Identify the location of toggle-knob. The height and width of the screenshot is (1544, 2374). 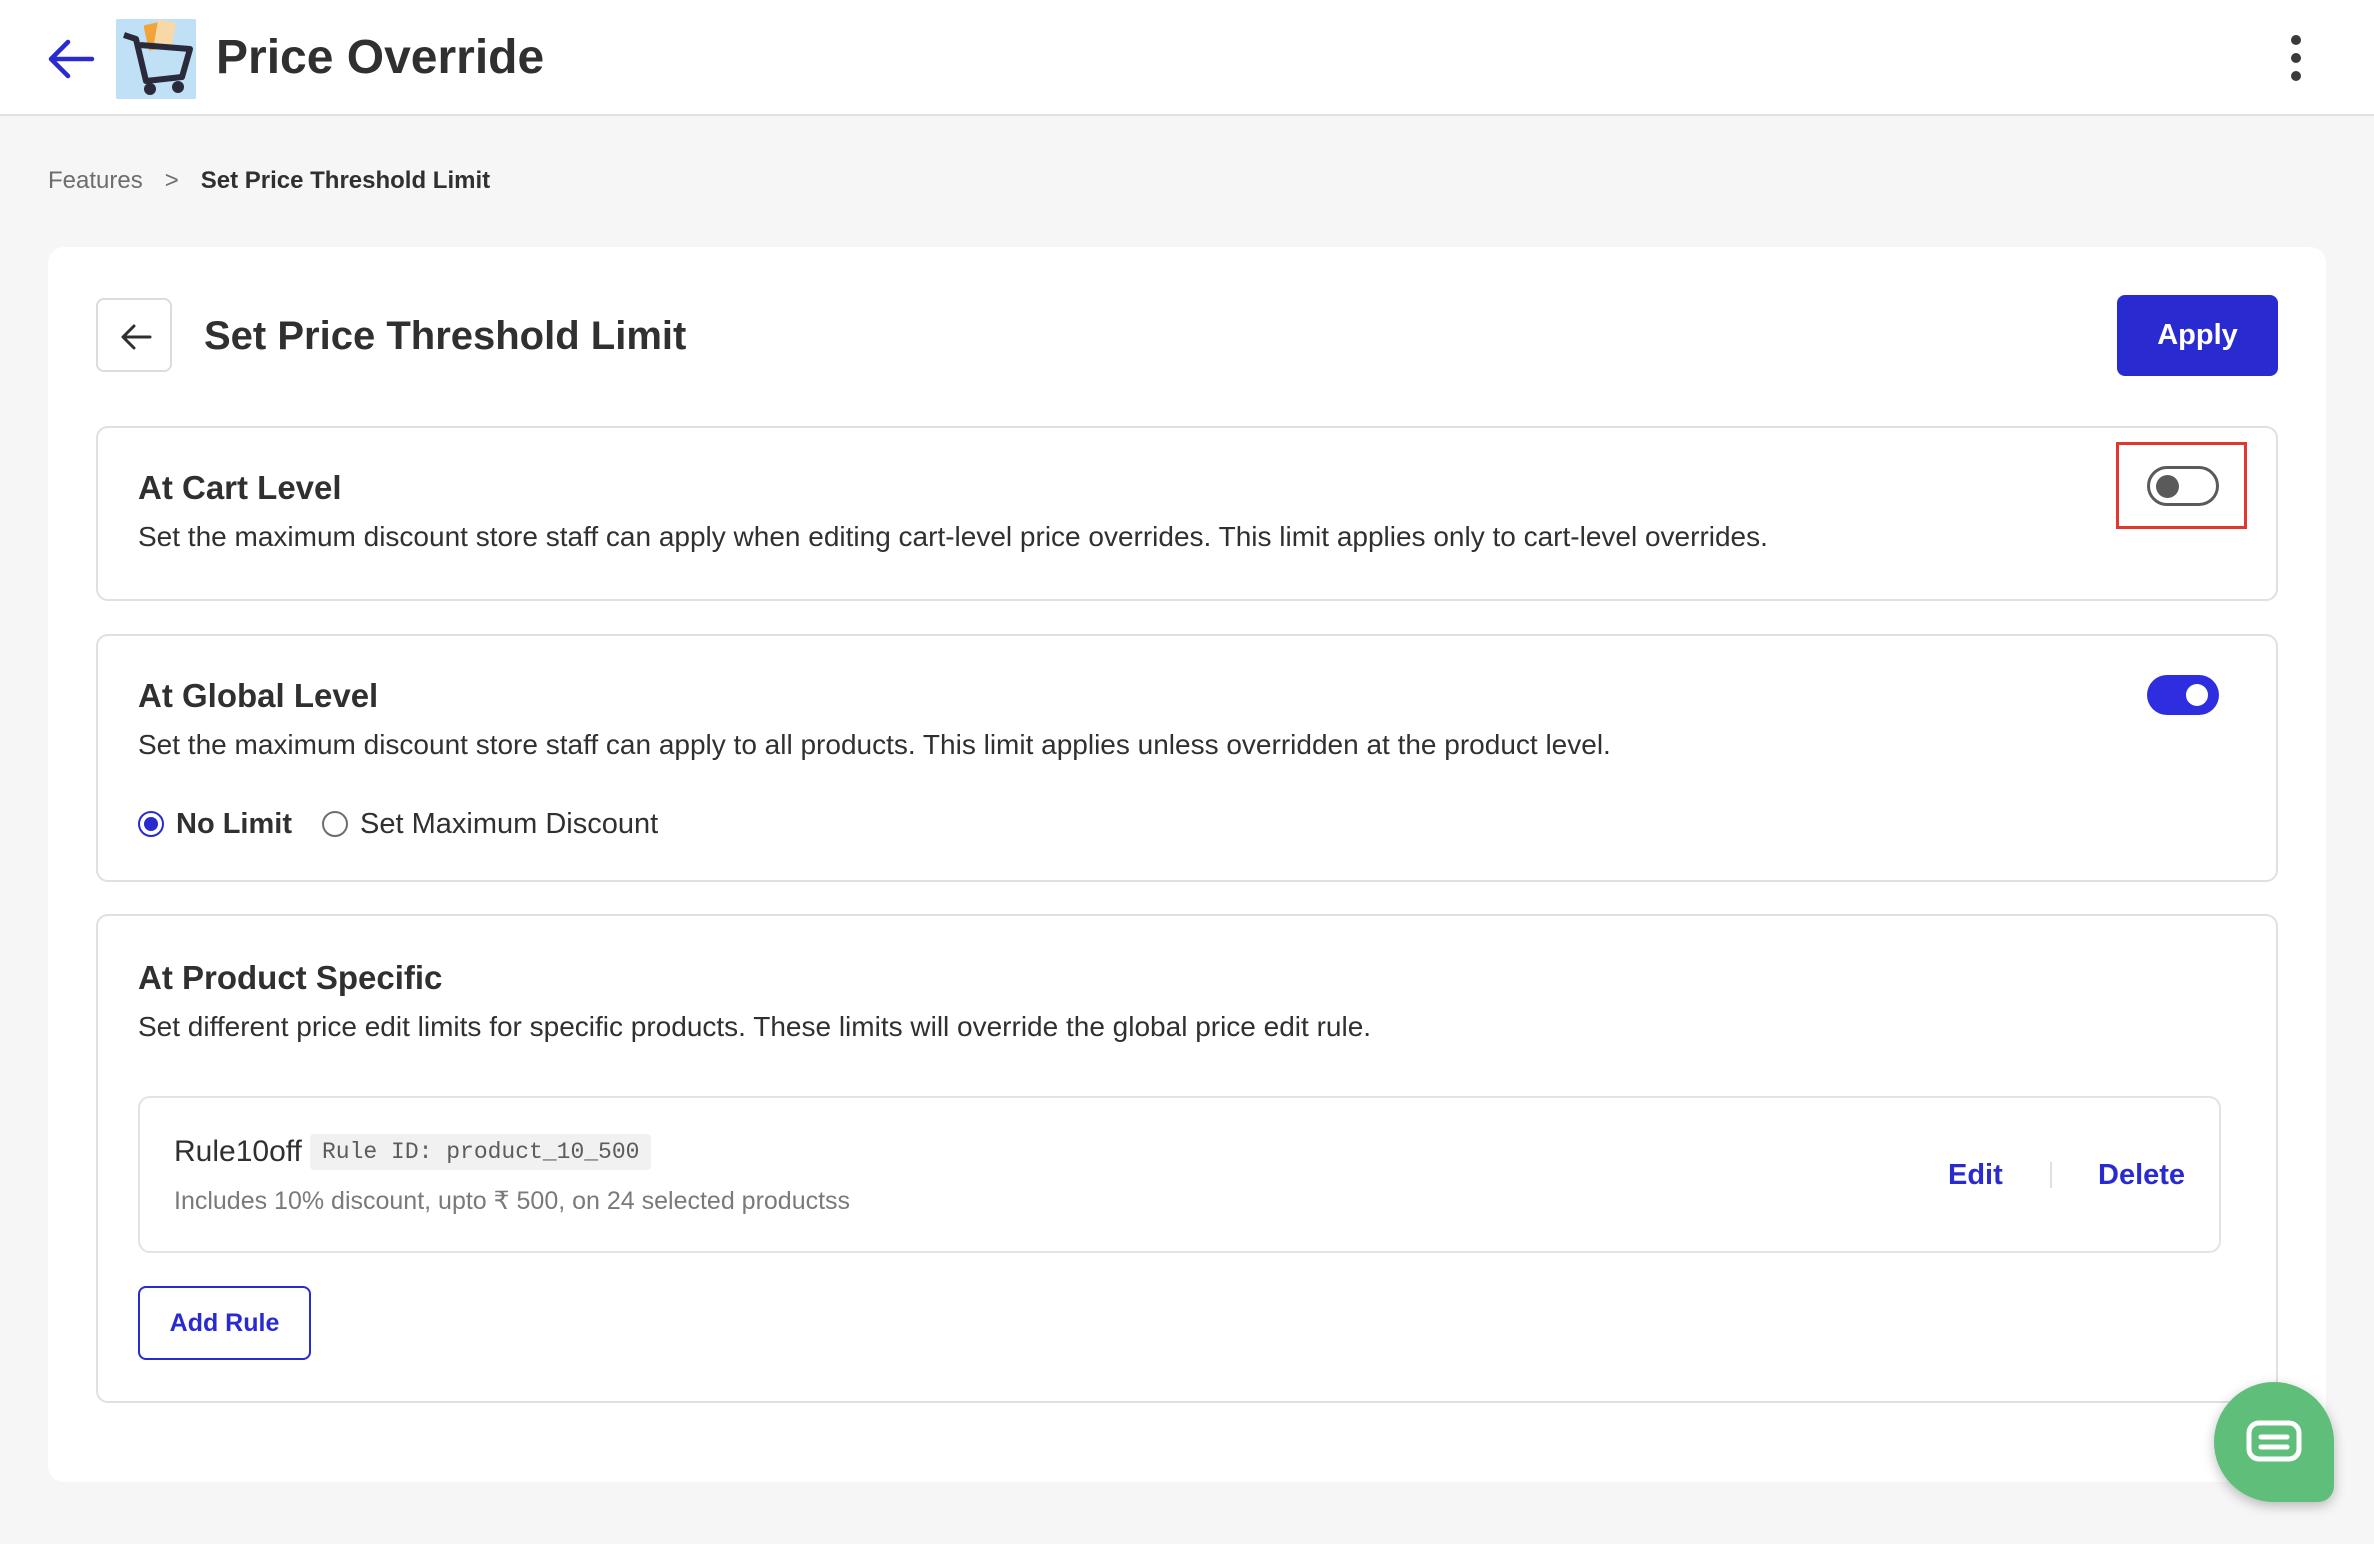
(2197, 695).